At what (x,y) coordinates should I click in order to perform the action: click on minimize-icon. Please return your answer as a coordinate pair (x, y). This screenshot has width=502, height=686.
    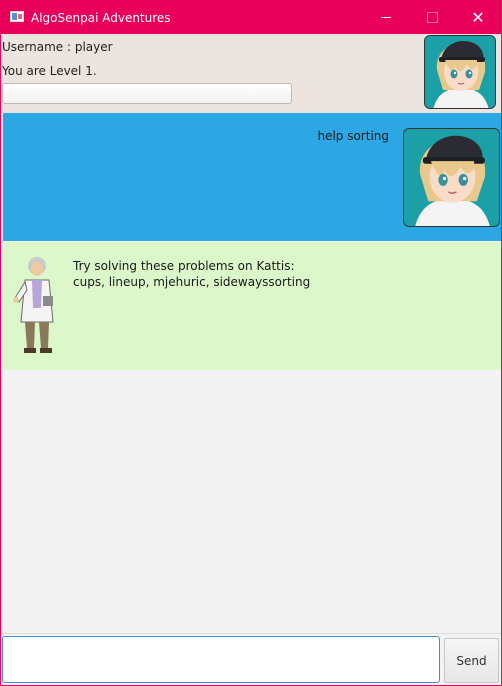
    Looking at the image, I should click on (386, 17).